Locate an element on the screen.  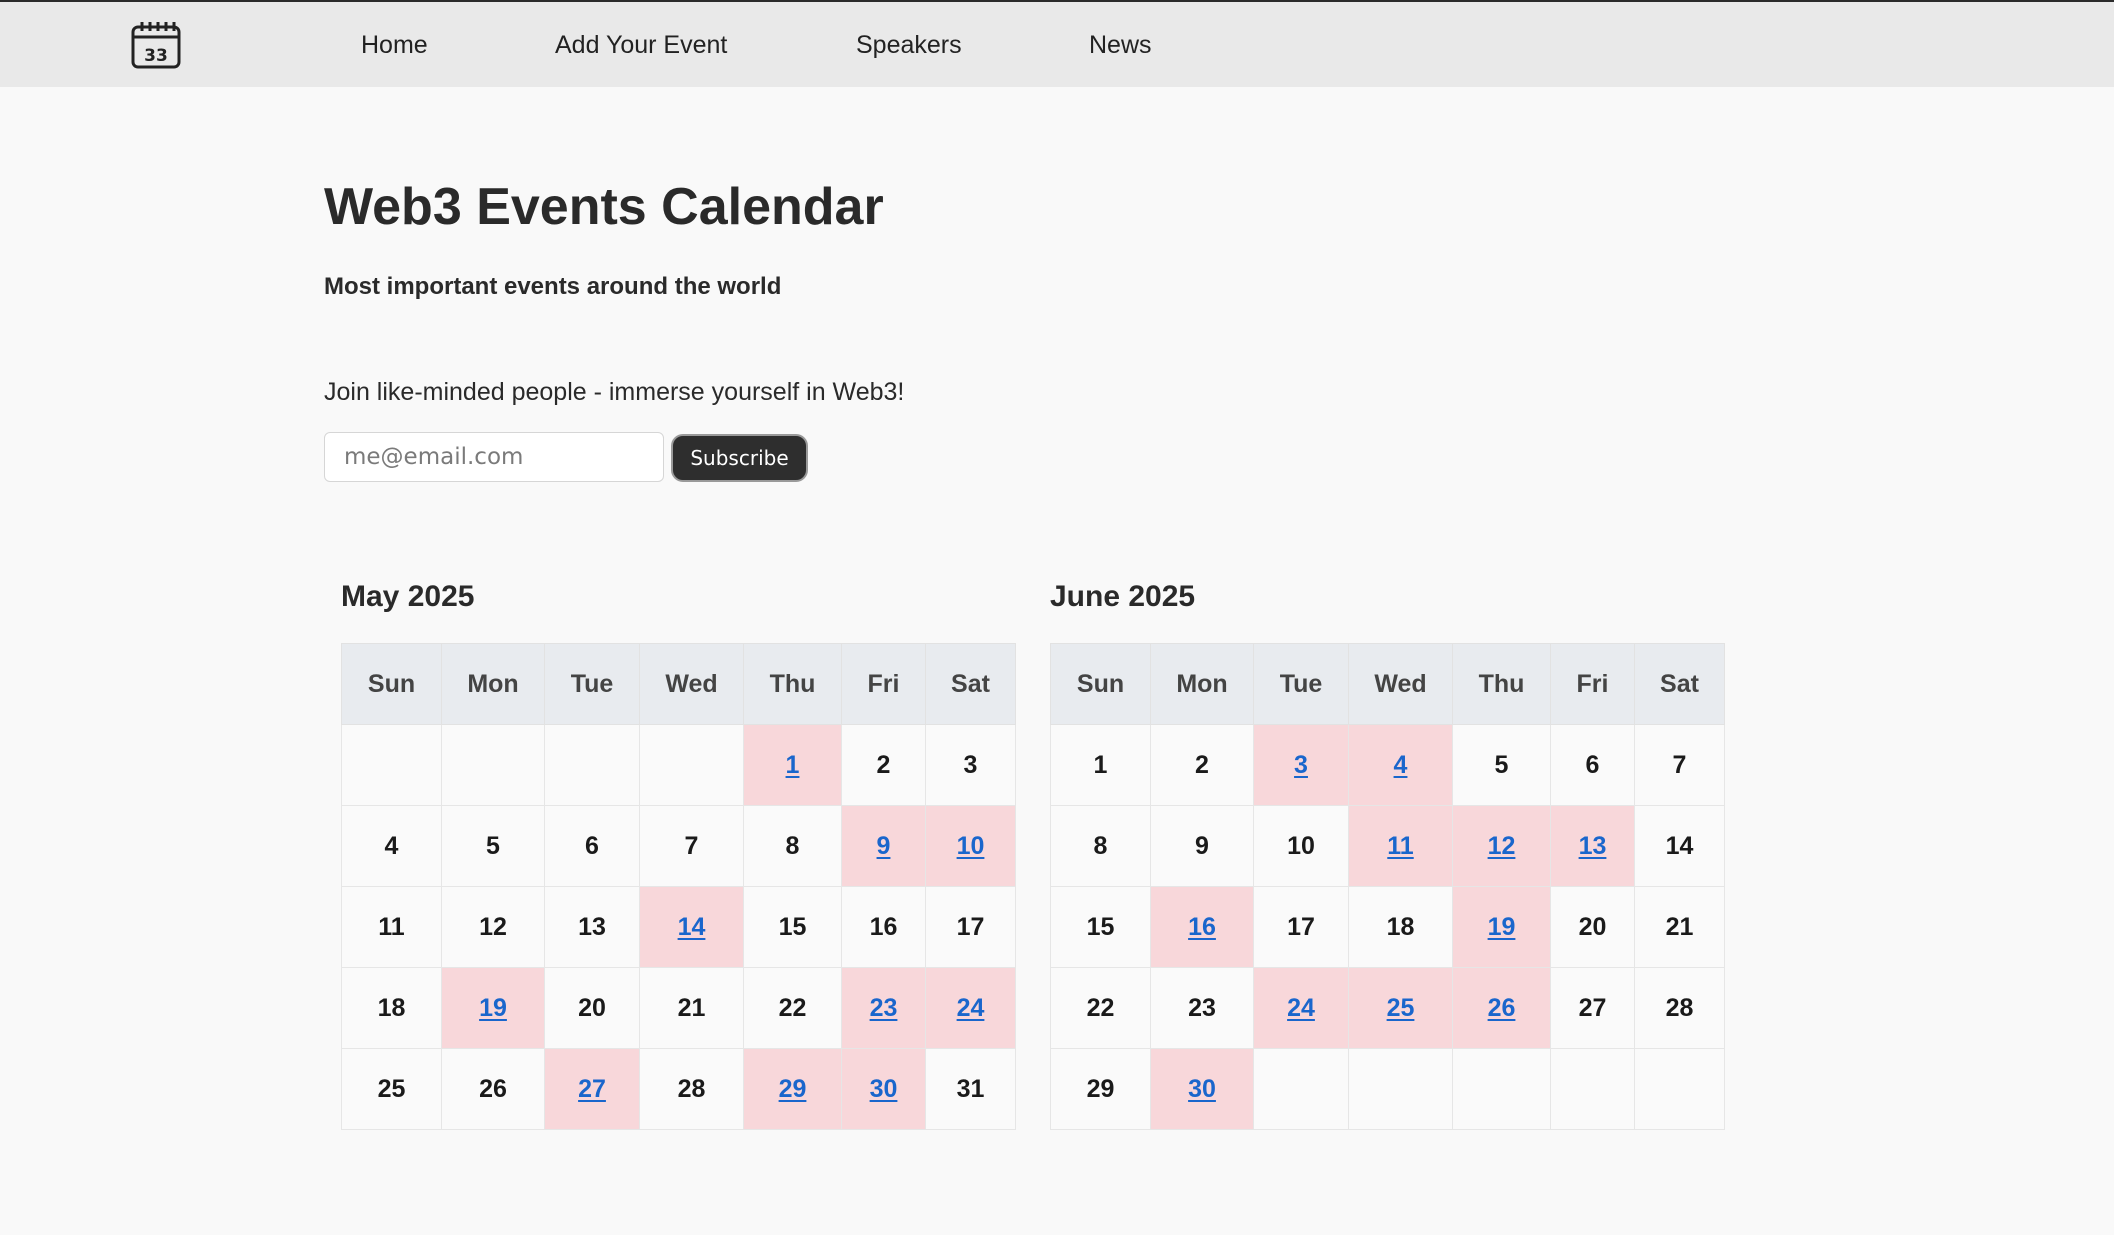
nav-news-link: News is located at coordinates (1120, 45).